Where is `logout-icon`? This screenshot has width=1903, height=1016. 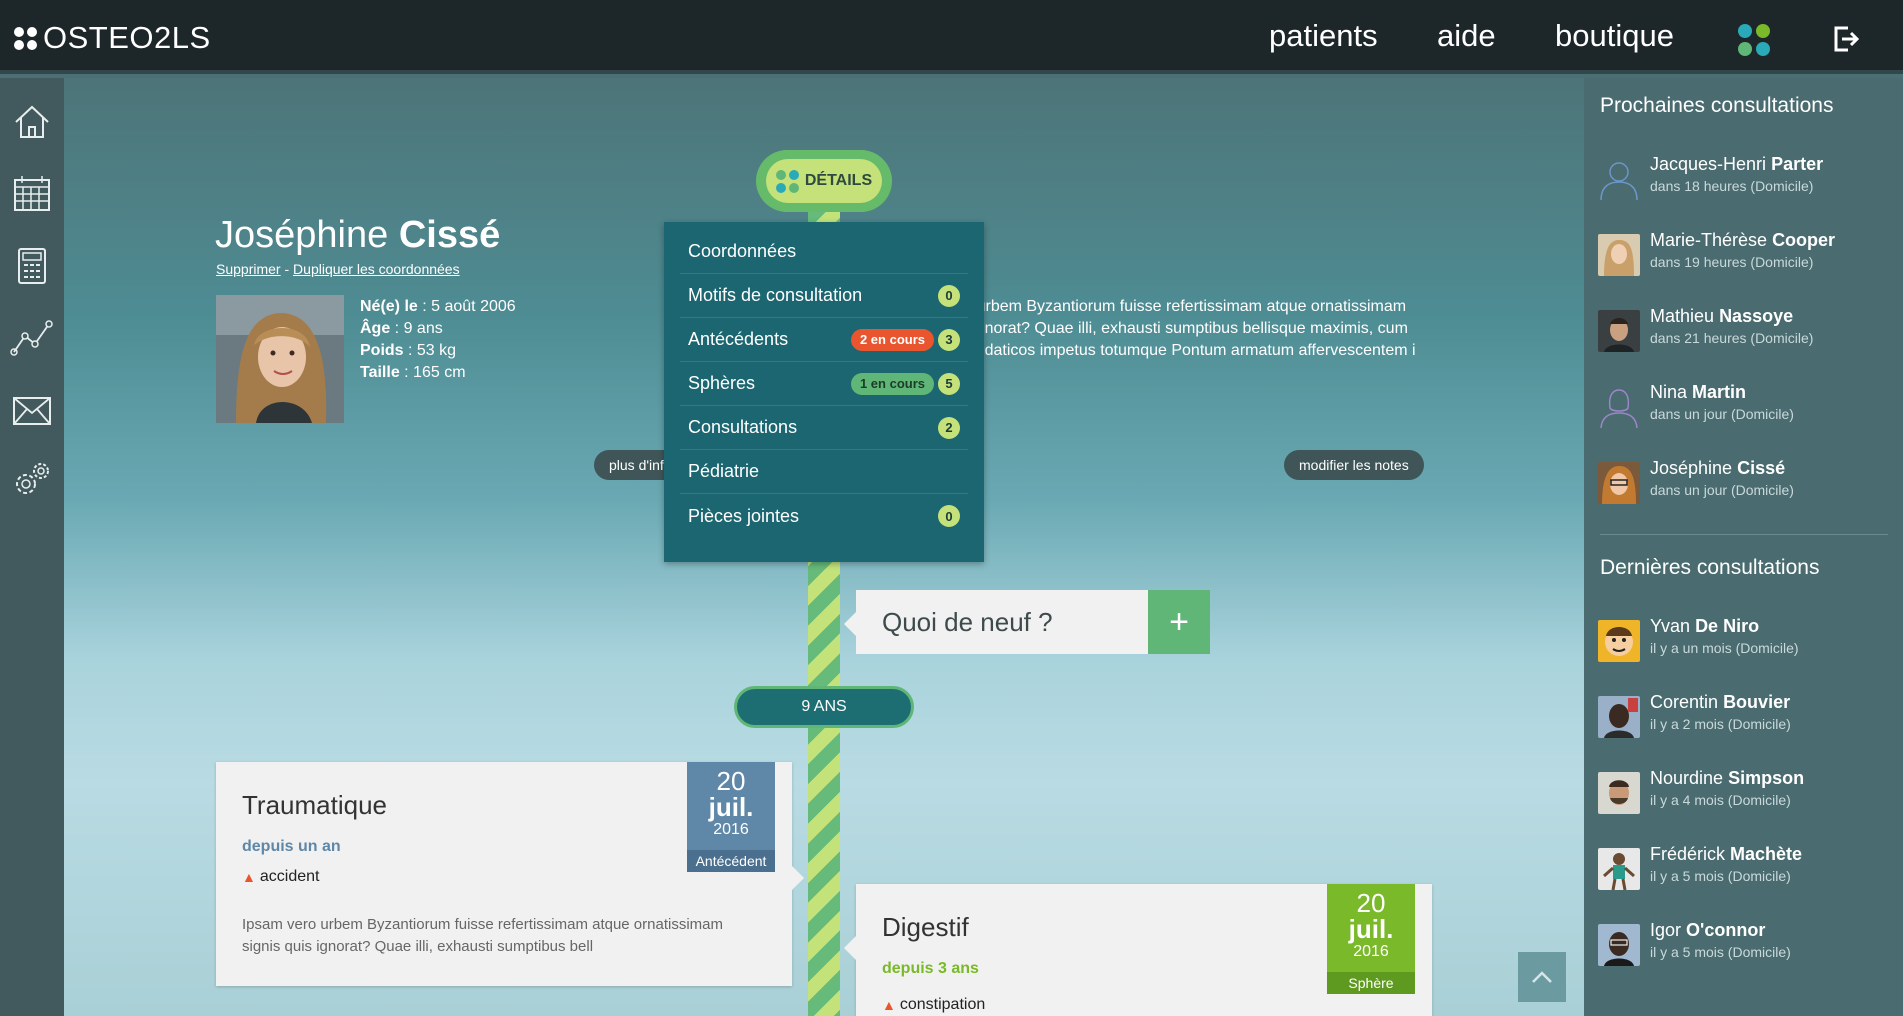 logout-icon is located at coordinates (1845, 39).